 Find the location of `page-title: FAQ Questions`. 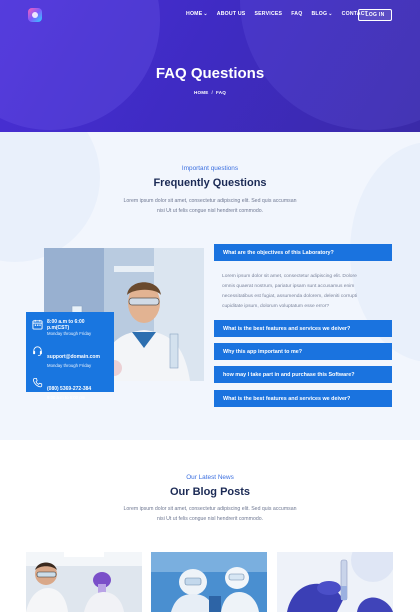

page-title: FAQ Questions is located at coordinates (210, 73).